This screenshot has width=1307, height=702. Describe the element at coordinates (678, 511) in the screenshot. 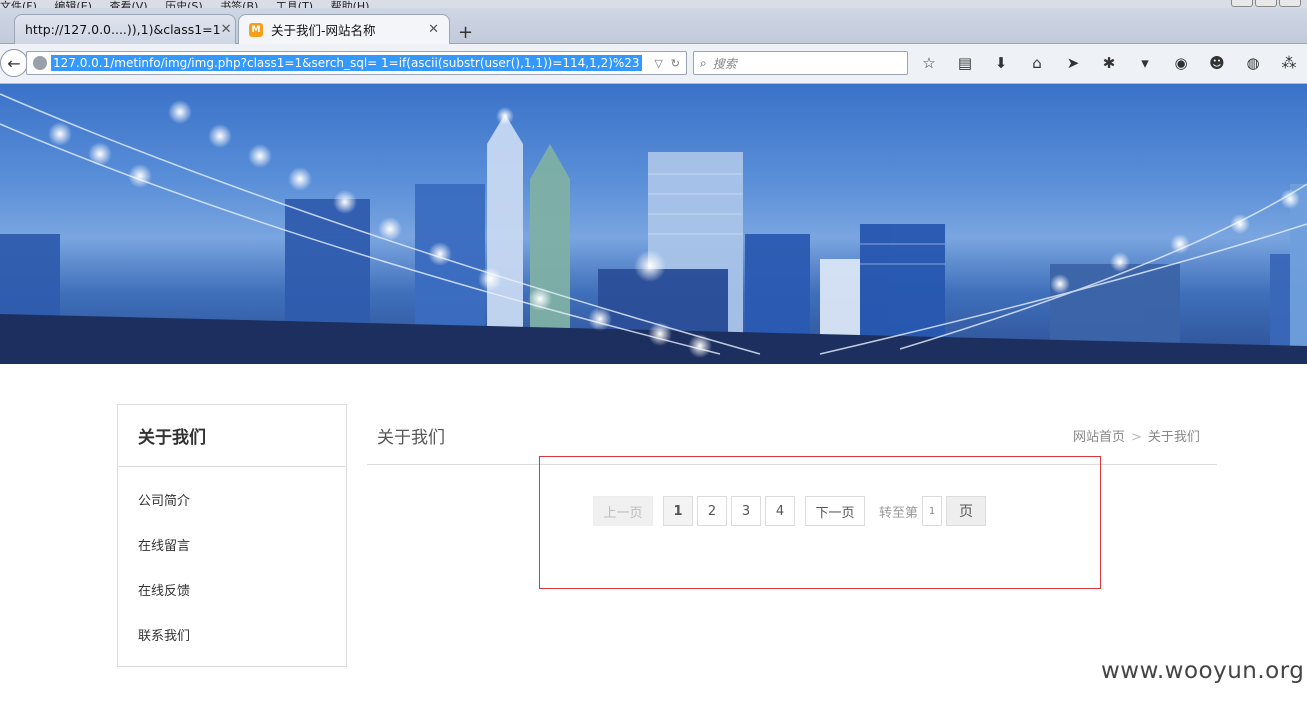

I see `page-button-1: 1` at that location.